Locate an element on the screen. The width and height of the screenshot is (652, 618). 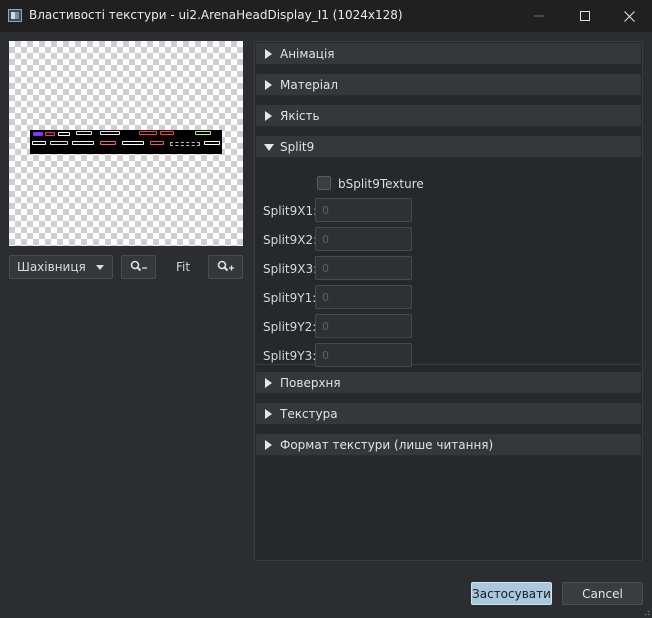
close-icon is located at coordinates (629, 16).